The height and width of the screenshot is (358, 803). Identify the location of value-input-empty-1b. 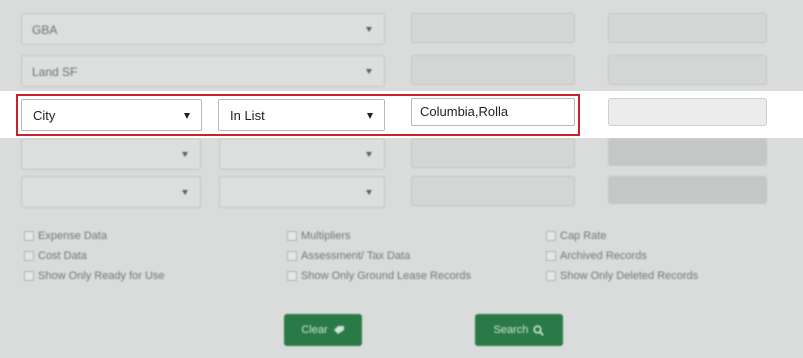
(687, 152).